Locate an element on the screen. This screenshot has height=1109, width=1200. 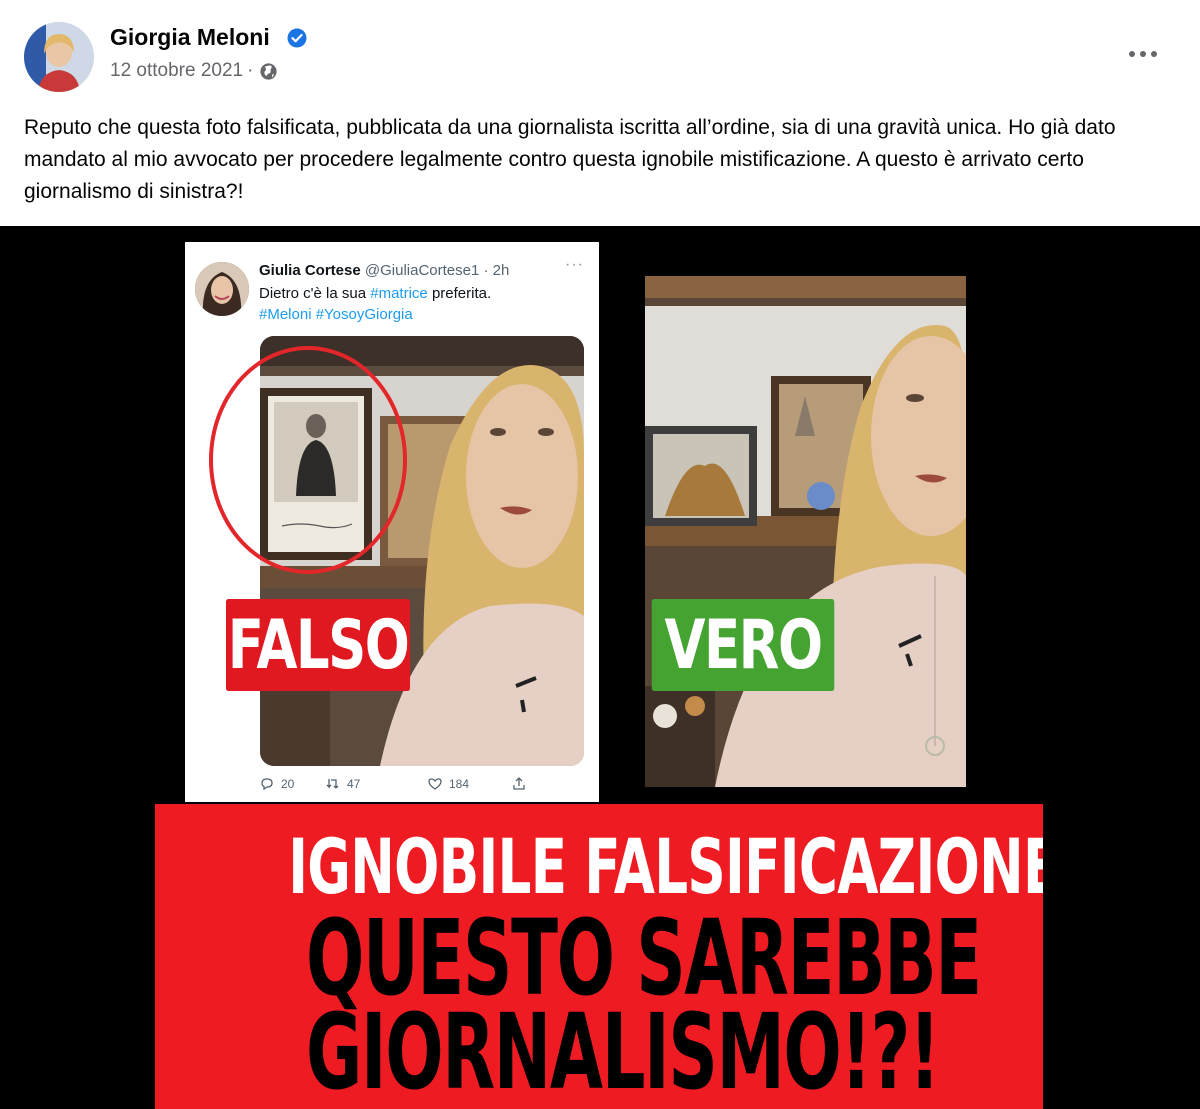
tweet-text-prefix: Dietro c'è la sua is located at coordinates (315, 293).